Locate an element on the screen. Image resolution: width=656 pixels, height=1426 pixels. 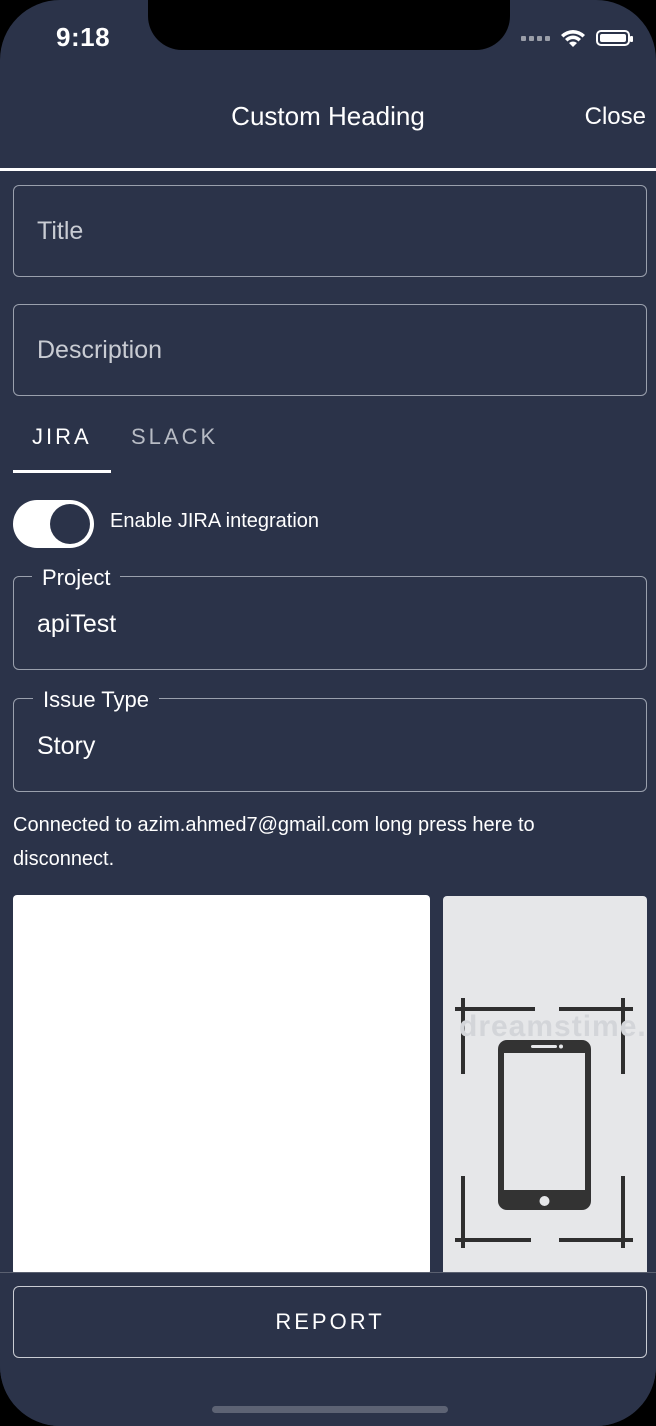
header-divider is located at coordinates (328, 169).